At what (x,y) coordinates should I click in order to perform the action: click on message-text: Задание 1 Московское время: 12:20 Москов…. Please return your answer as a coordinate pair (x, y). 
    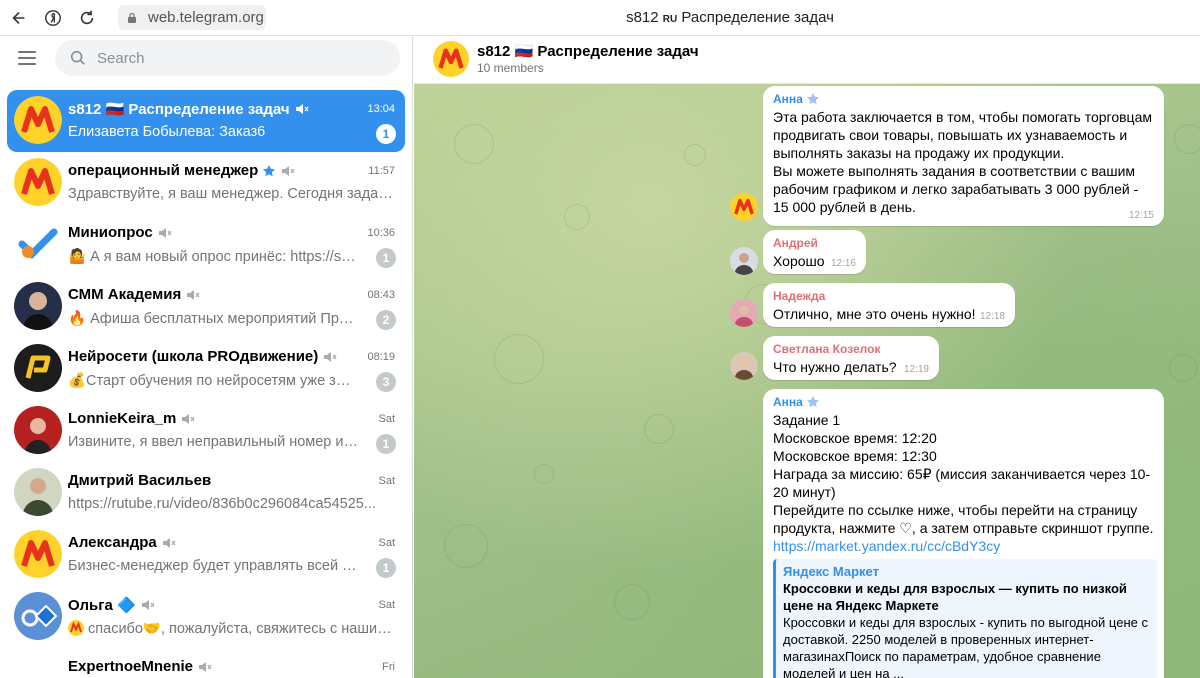
    Looking at the image, I should click on (963, 474).